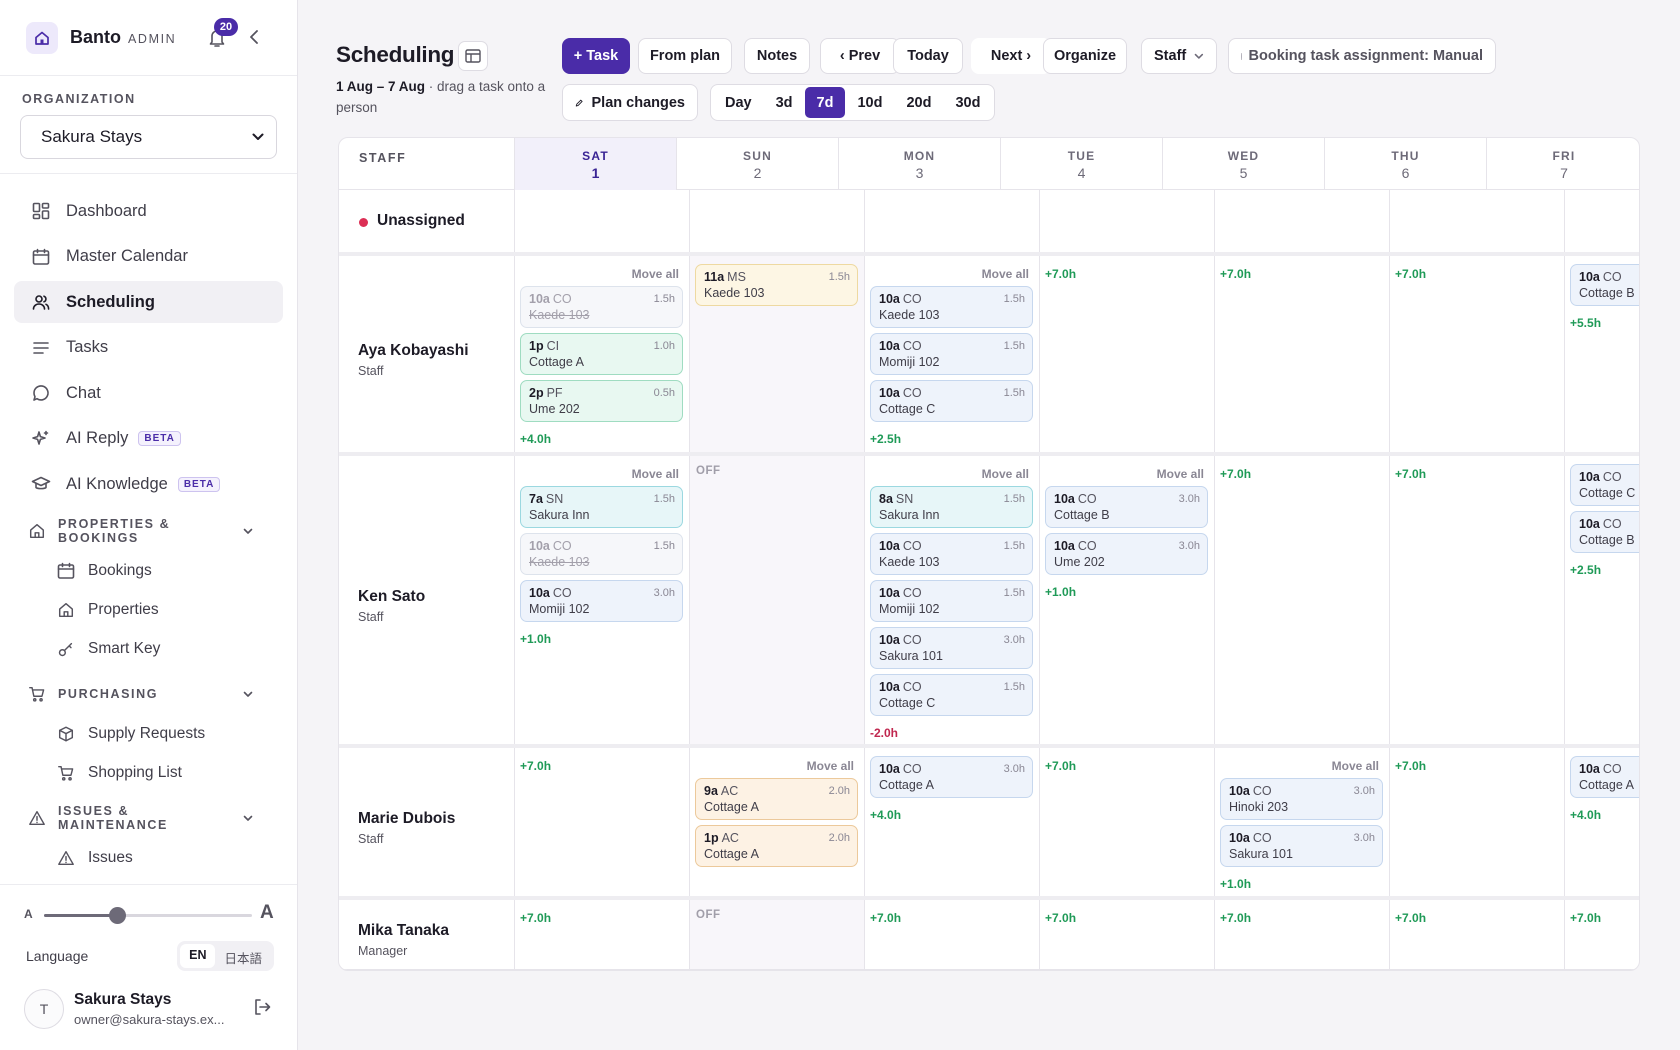  What do you see at coordinates (596, 56) in the screenshot?
I see `add-task-button: + Task` at bounding box center [596, 56].